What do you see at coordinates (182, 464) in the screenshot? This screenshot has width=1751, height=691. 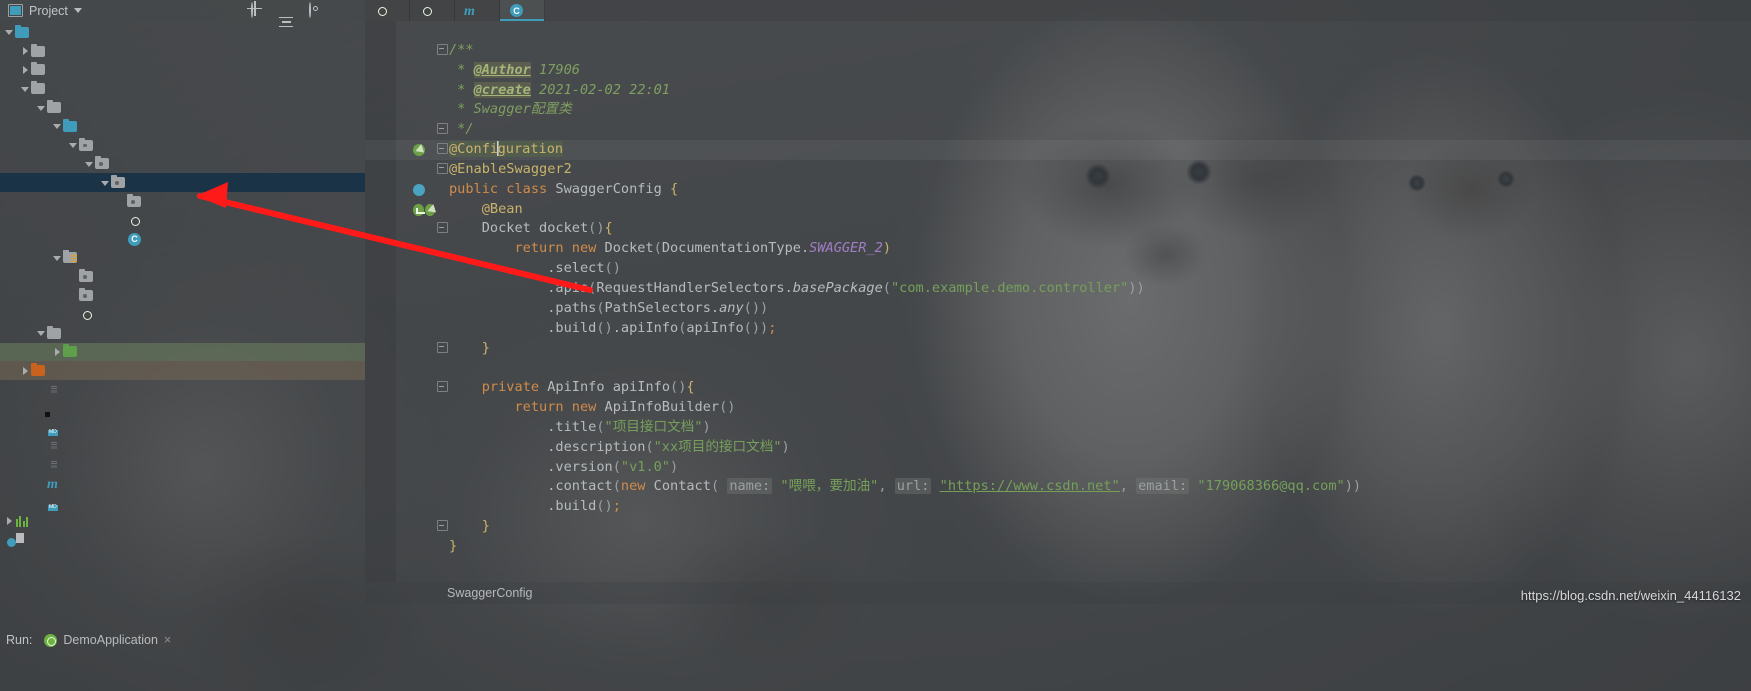 I see `tree-item-mvnw-cmd` at bounding box center [182, 464].